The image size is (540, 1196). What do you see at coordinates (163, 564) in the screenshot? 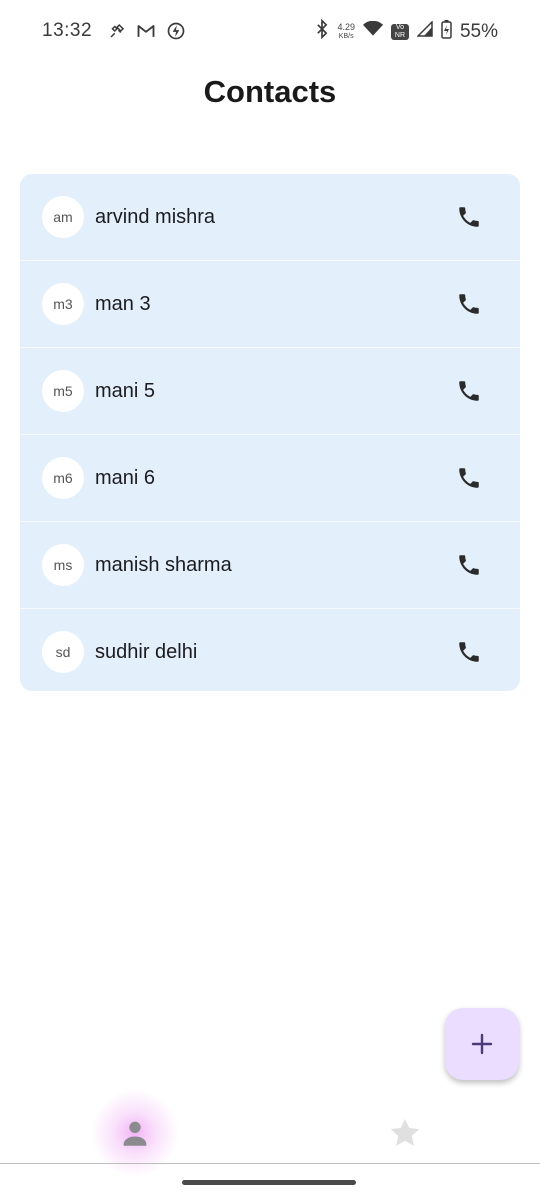
I see `contact-name: manish sharma` at bounding box center [163, 564].